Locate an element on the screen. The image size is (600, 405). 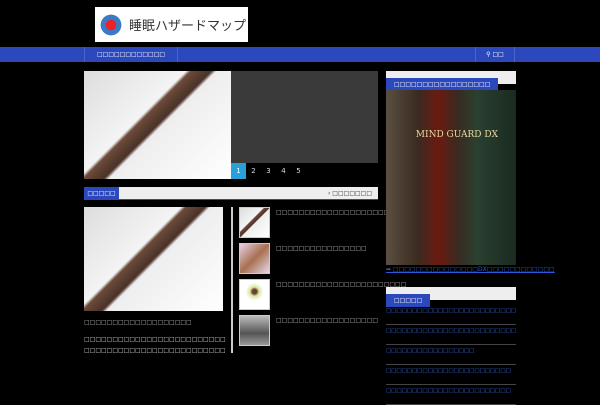
widget-header: □□□□□□□□□□□□□□□□□ is located at coordinates (451, 81).